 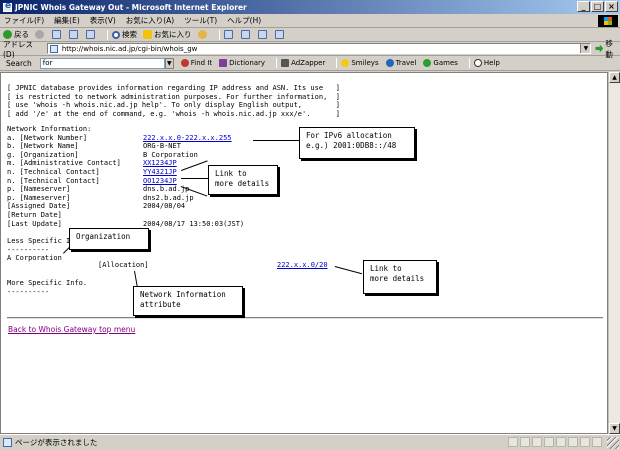 What do you see at coordinates (47, 283) in the screenshot?
I see `more-specific-heading: More Specific Info.` at bounding box center [47, 283].